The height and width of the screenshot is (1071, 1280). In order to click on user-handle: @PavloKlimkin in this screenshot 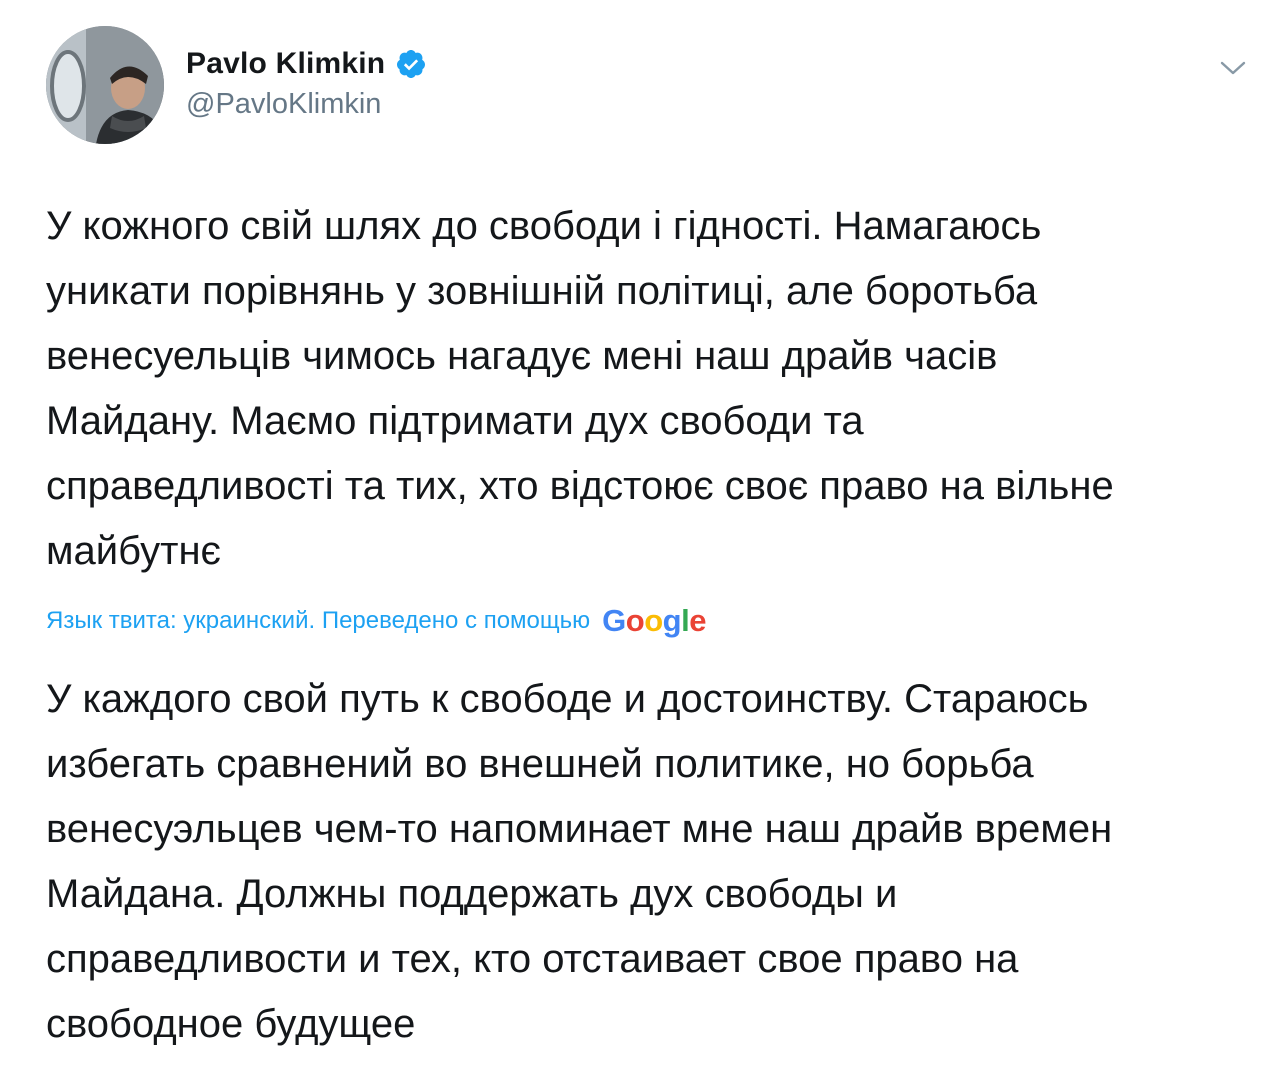, I will do `click(306, 104)`.